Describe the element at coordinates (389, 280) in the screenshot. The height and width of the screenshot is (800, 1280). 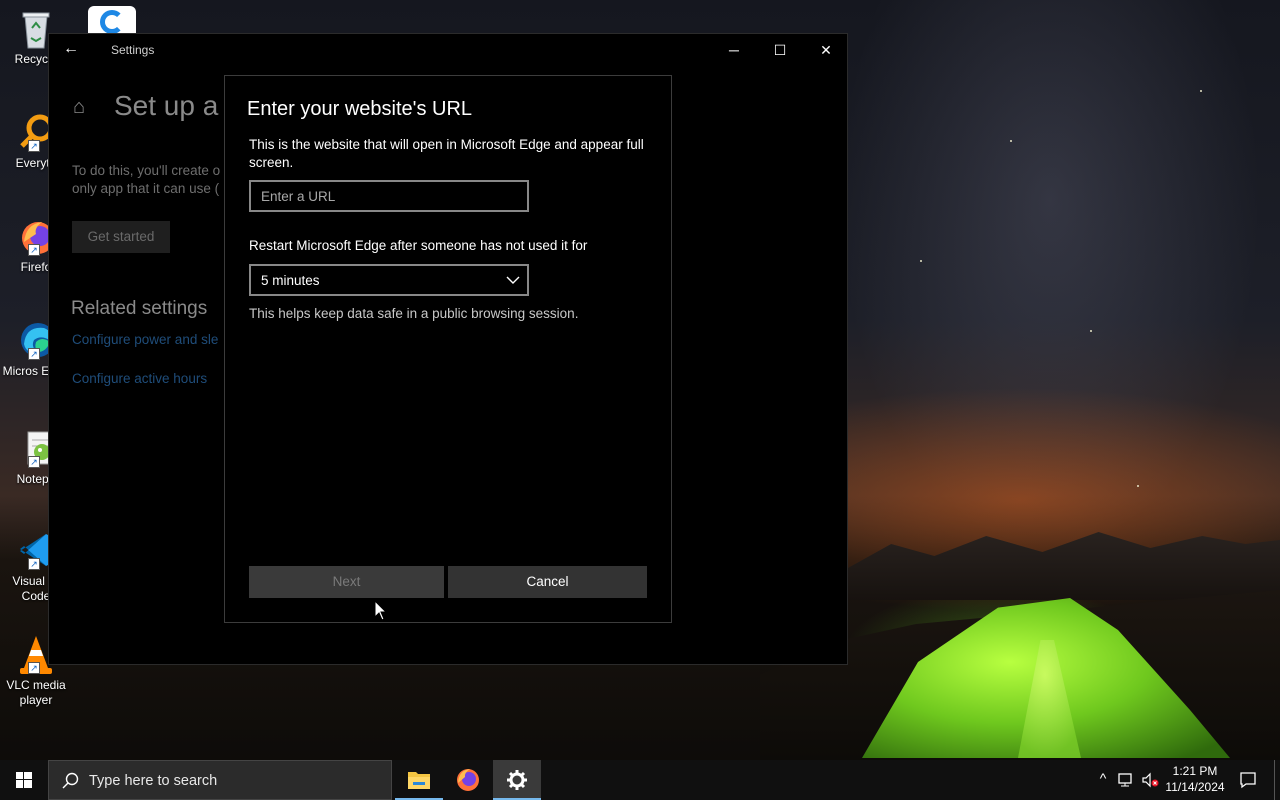
I see `restart-timeout-dropdown: 5 minutes` at that location.